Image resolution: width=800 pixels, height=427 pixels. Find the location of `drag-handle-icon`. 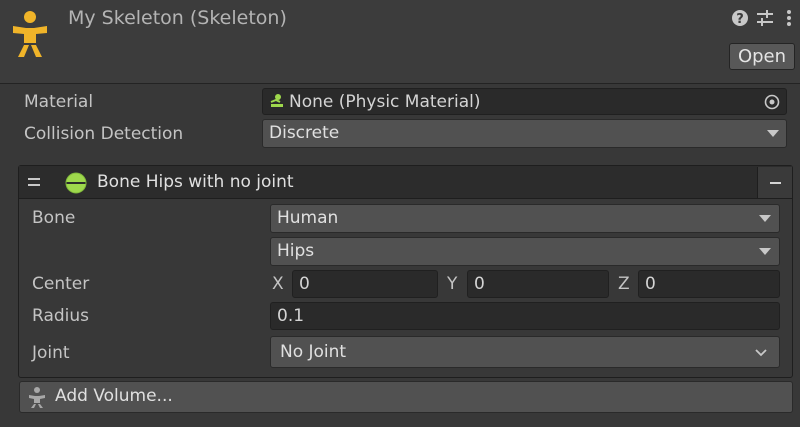

drag-handle-icon is located at coordinates (34, 182).